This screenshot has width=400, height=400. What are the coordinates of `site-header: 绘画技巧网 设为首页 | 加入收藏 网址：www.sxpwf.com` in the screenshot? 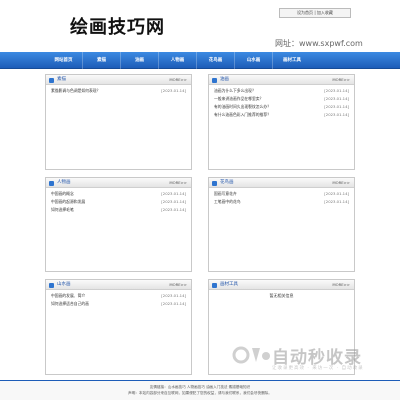 It's located at (200, 26).